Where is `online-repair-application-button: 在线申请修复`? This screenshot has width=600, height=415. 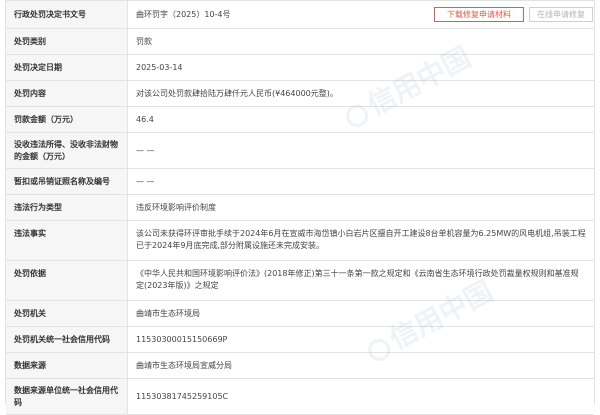
online-repair-application-button: 在线申请修复 is located at coordinates (561, 14).